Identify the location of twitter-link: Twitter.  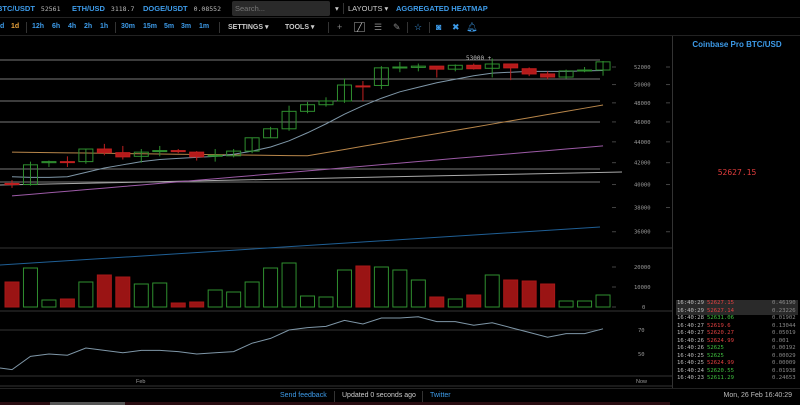
(440, 395).